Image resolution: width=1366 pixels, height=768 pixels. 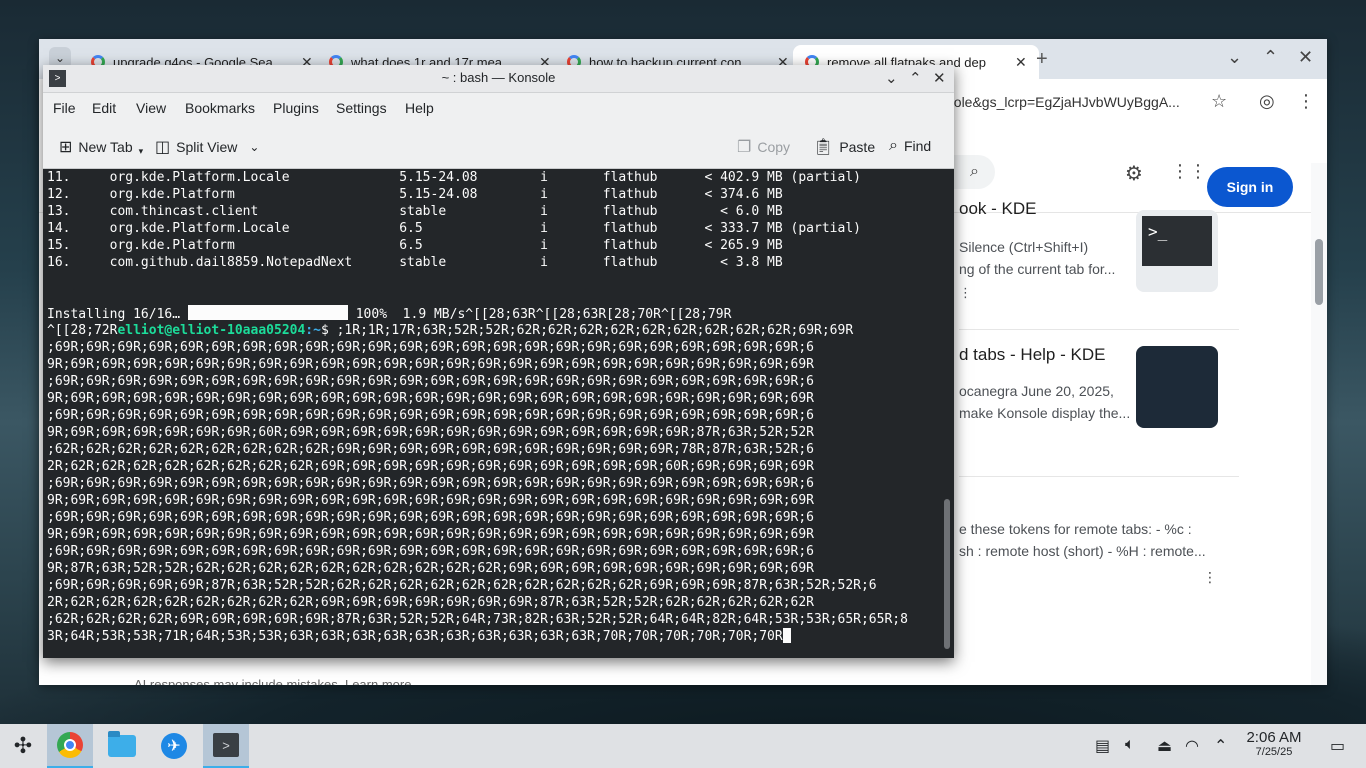 What do you see at coordinates (1021, 62) in the screenshot?
I see `close-tab-icon: ✕` at bounding box center [1021, 62].